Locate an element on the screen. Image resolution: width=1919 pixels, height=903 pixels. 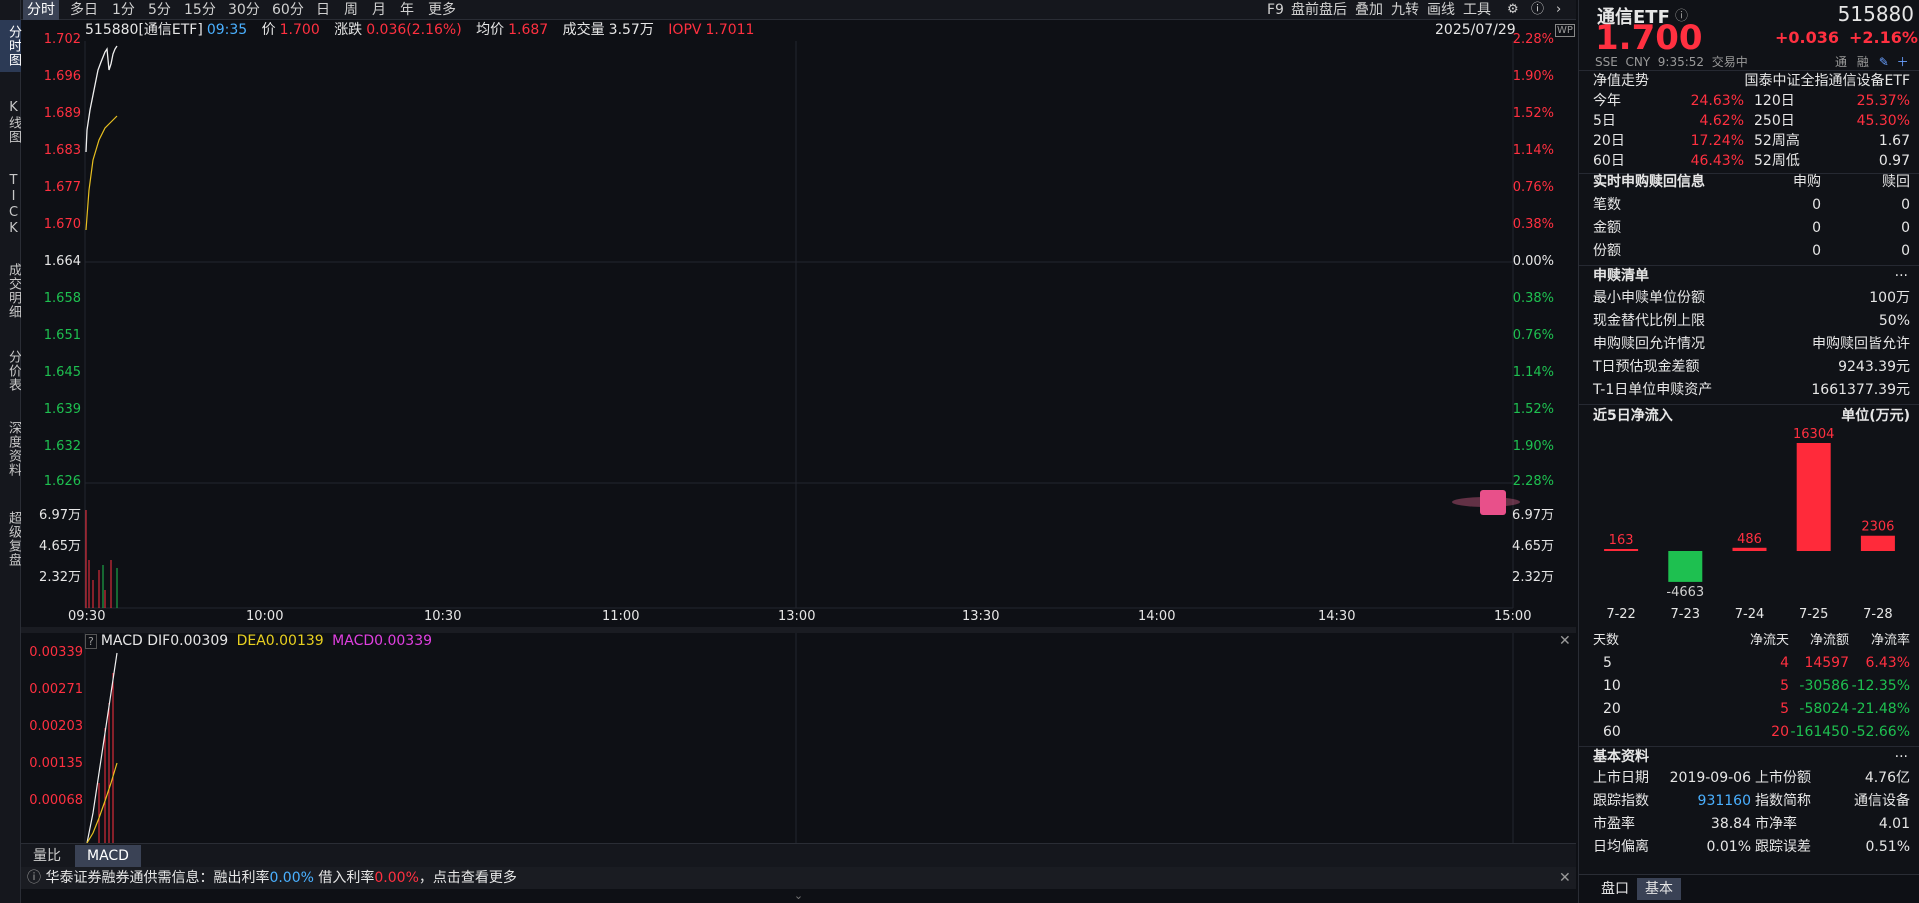
flow-row: 20 5 -58024 -21.48% is located at coordinates (1756, 709).